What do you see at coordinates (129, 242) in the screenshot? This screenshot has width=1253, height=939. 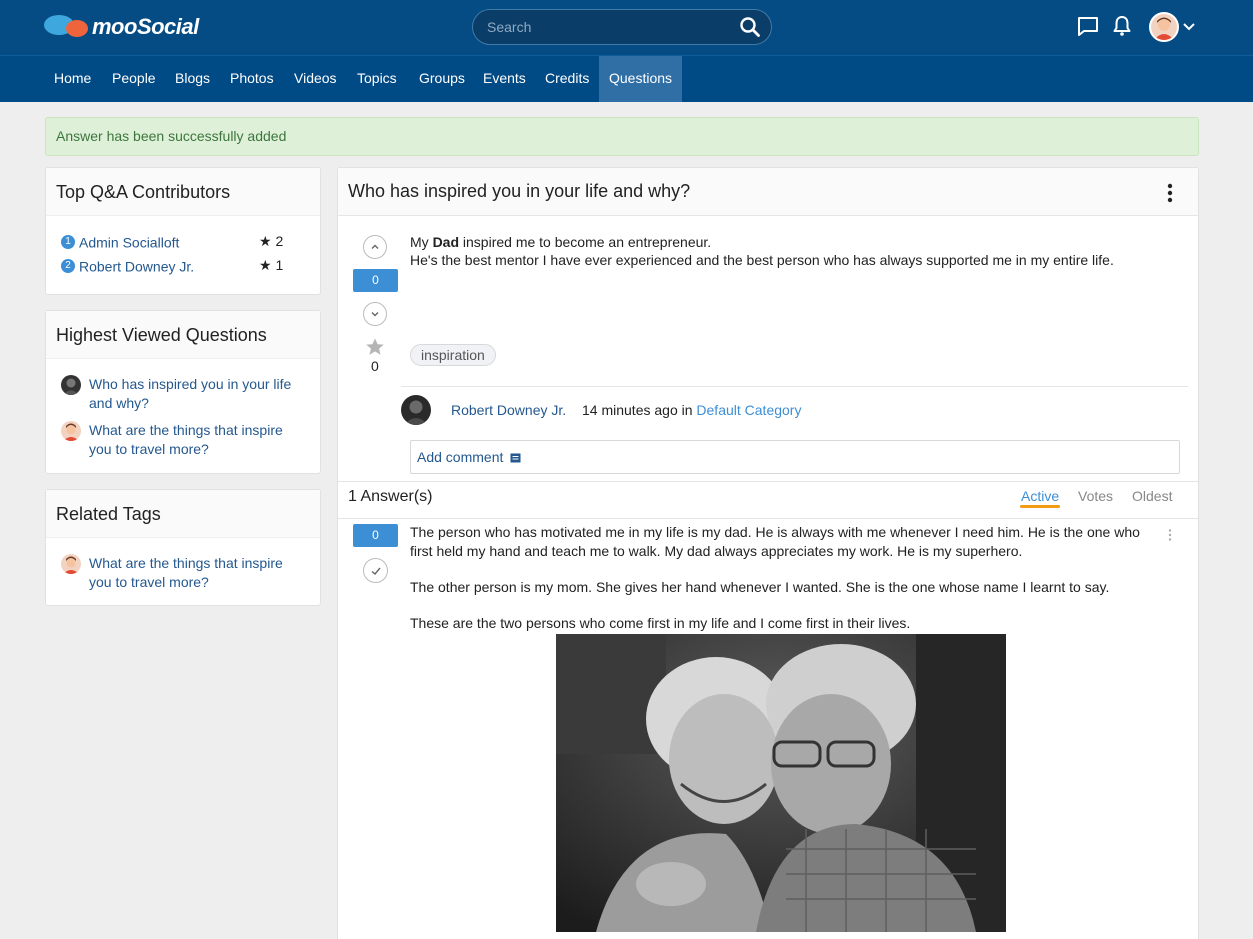 I see `contributor-name: Admin Socialloft` at bounding box center [129, 242].